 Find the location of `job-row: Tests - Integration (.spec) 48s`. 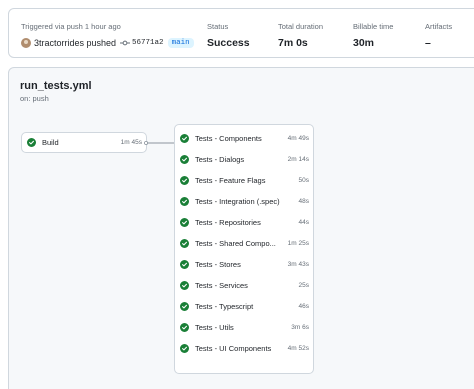

job-row: Tests - Integration (.spec) 48s is located at coordinates (244, 201).